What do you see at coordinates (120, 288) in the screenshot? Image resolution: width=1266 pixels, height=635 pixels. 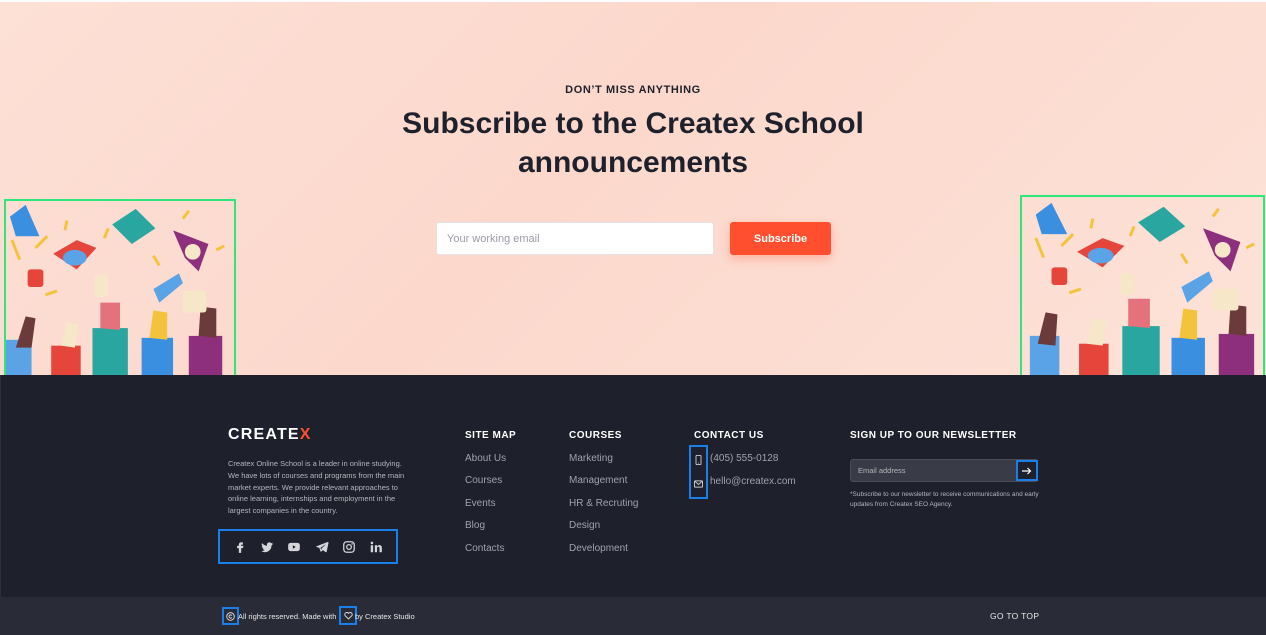 I see `graduation-illustration-left` at bounding box center [120, 288].